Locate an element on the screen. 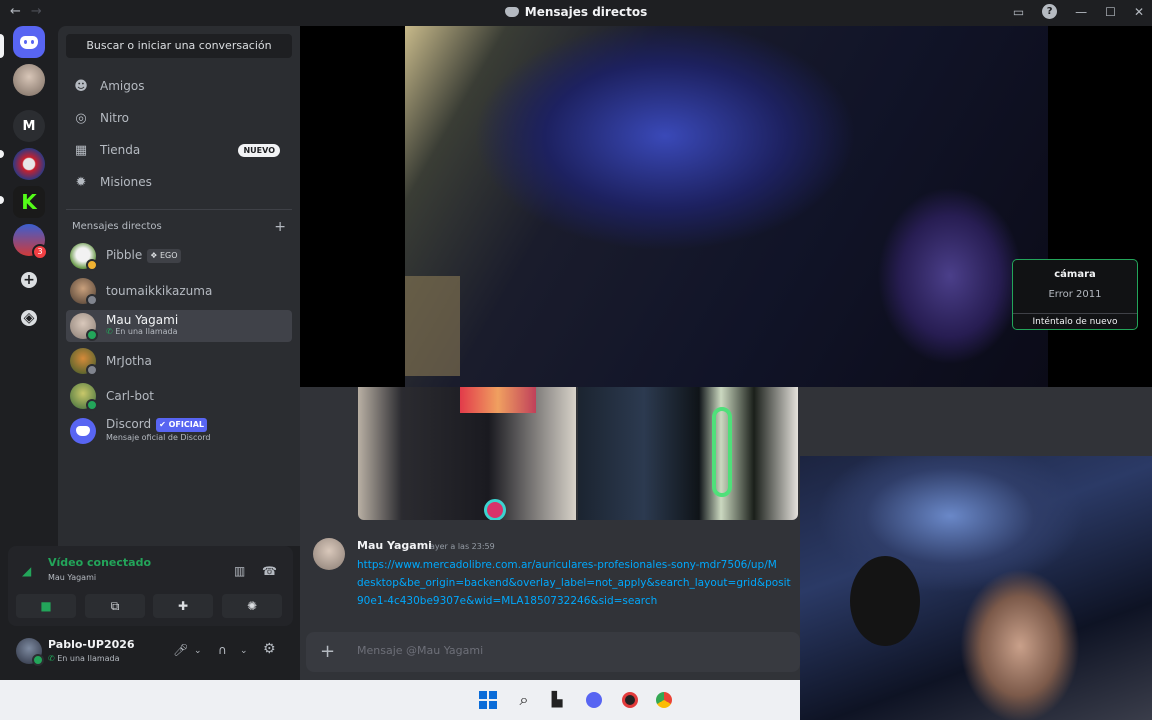 The image size is (1152, 720). title-bar: ← → Mensajes directos ▭ ? — ☐ ✕ is located at coordinates (576, 13).